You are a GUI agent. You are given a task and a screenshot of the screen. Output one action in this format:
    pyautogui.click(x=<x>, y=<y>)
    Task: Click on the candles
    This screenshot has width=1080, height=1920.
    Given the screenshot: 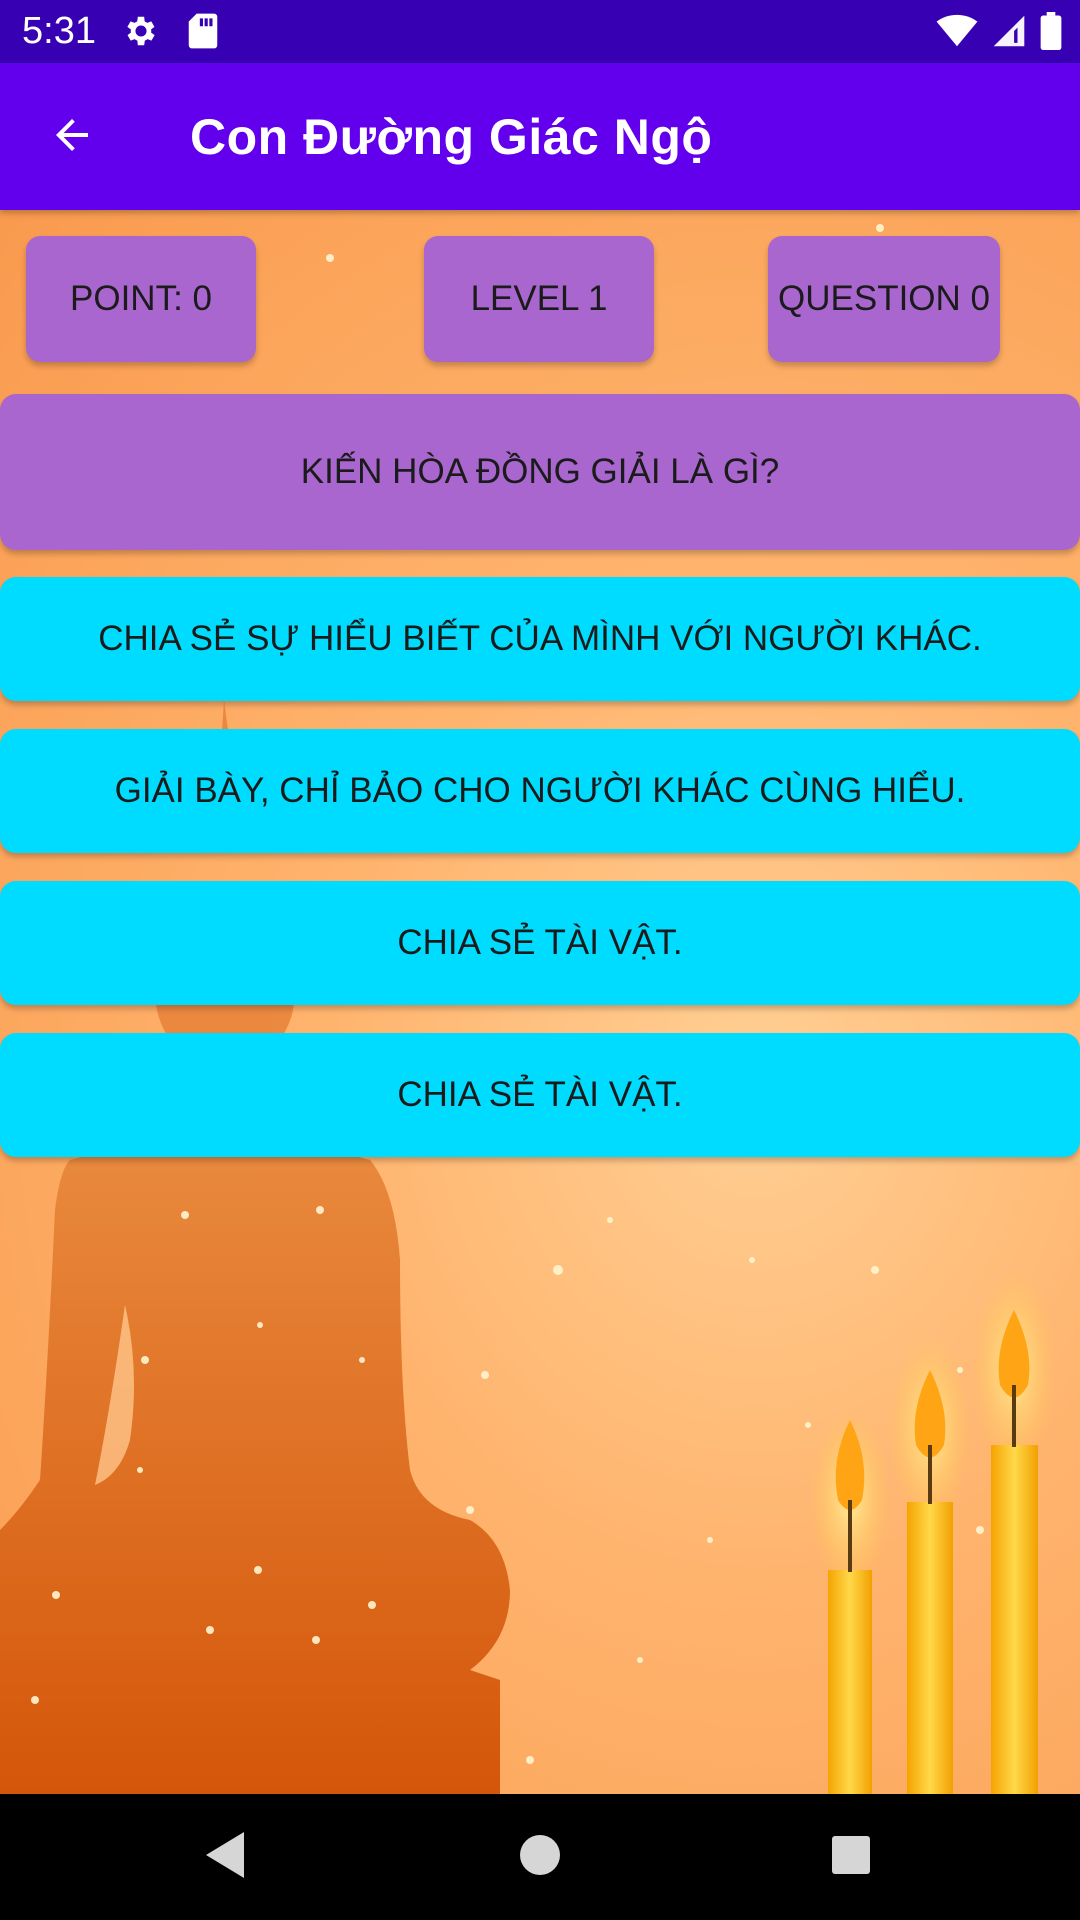 What is the action you would take?
    pyautogui.click(x=933, y=1532)
    